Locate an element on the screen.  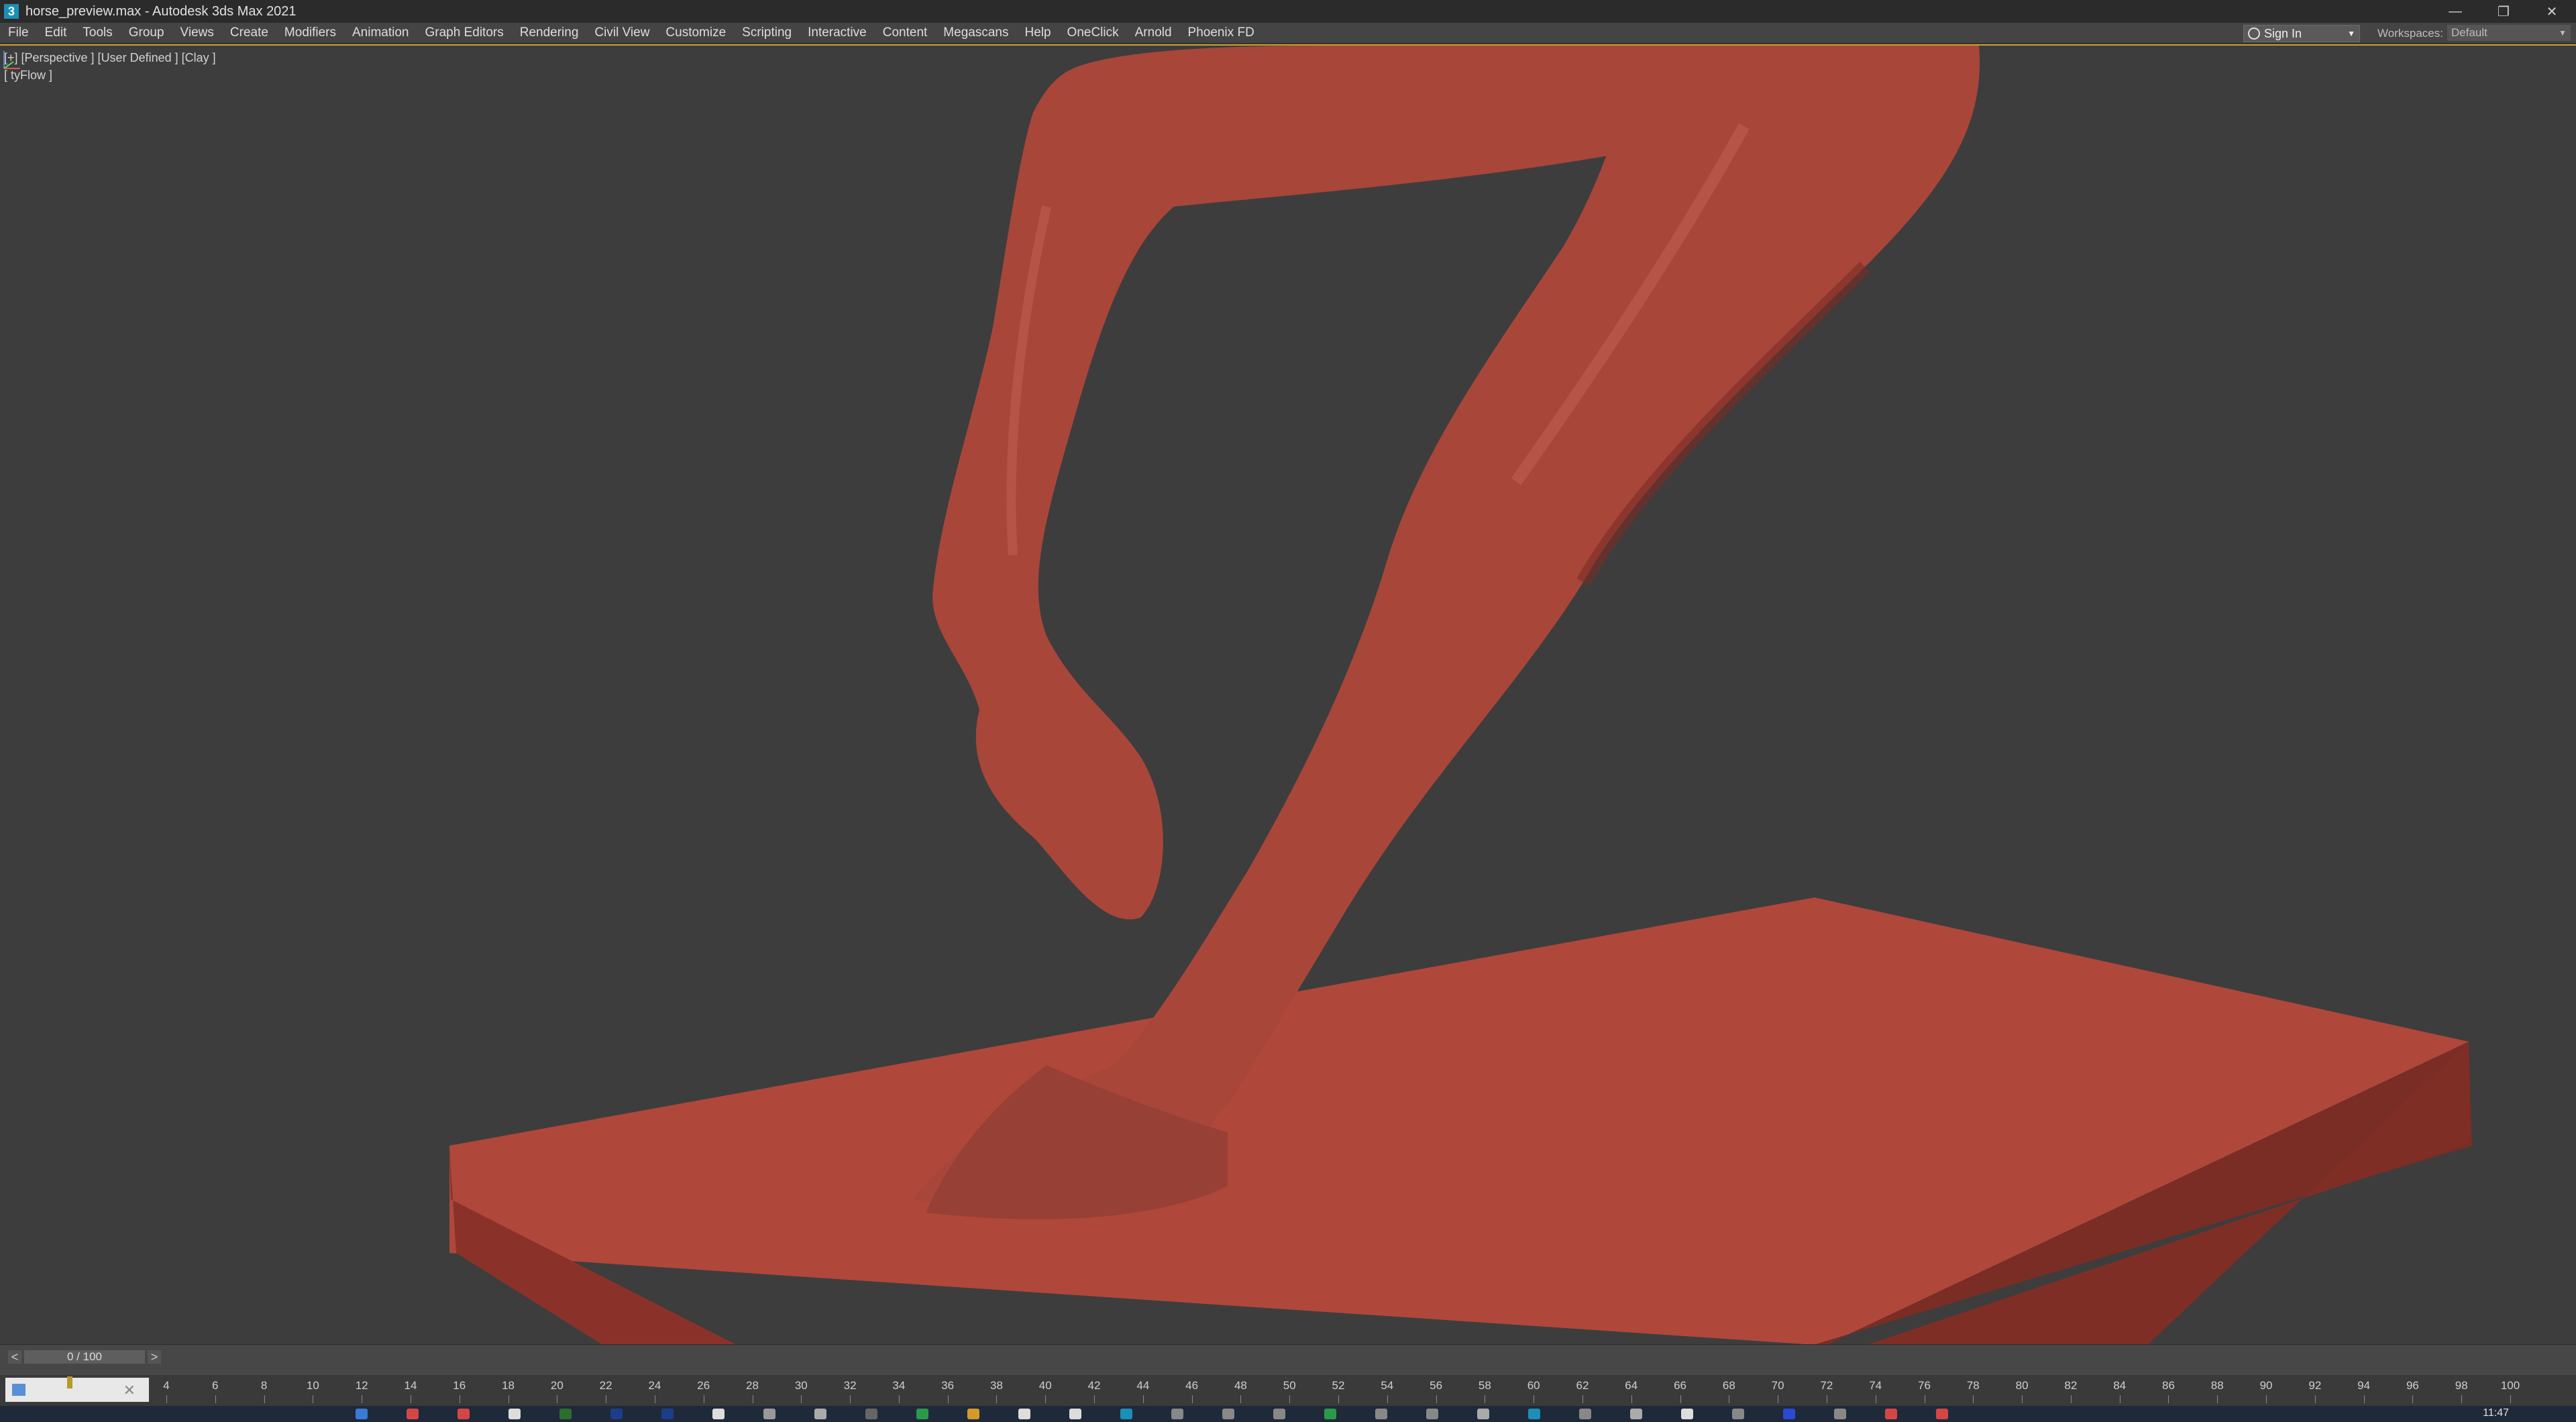
tick-label: 90 is located at coordinates (2266, 1385).